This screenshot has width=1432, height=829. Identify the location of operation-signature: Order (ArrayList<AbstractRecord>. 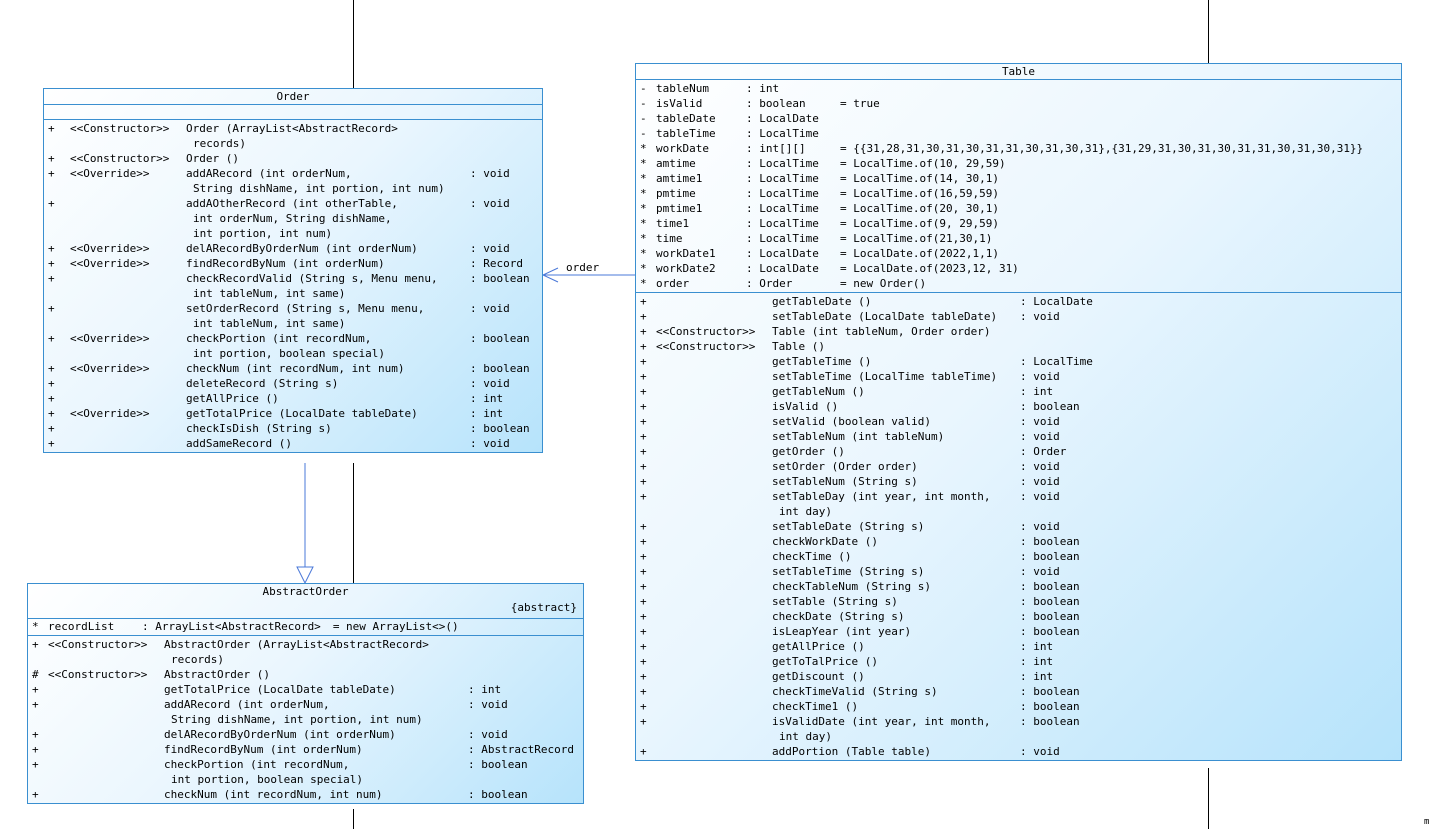
(292, 128).